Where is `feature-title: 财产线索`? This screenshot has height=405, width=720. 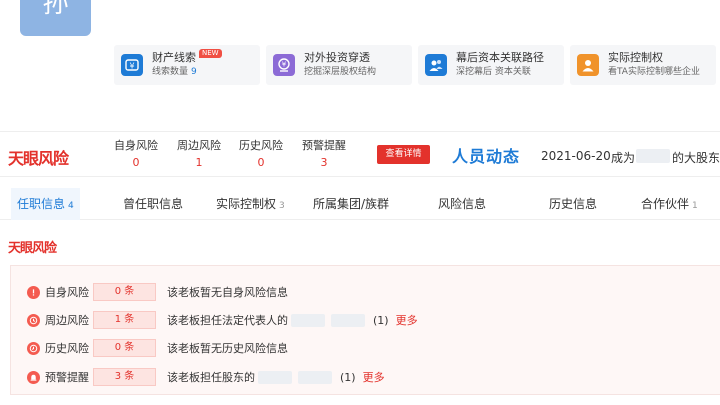 feature-title: 财产线索 is located at coordinates (174, 57).